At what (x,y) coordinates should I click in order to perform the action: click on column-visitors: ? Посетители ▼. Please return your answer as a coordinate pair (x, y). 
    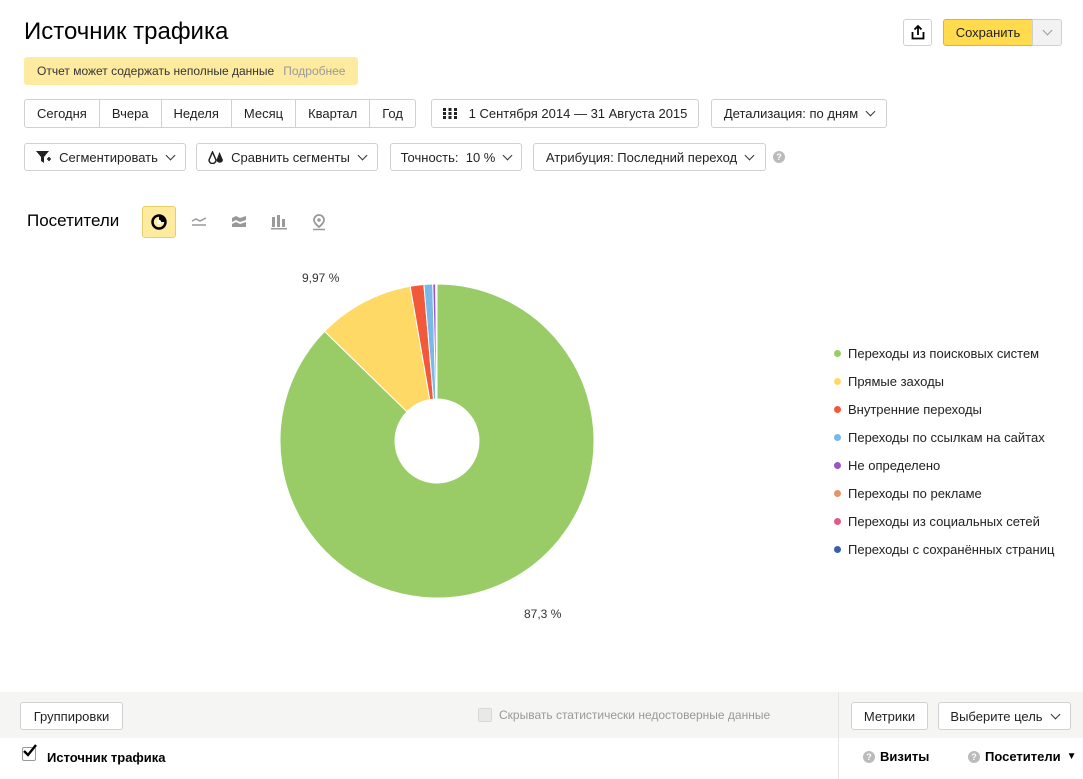
    Looking at the image, I should click on (1022, 756).